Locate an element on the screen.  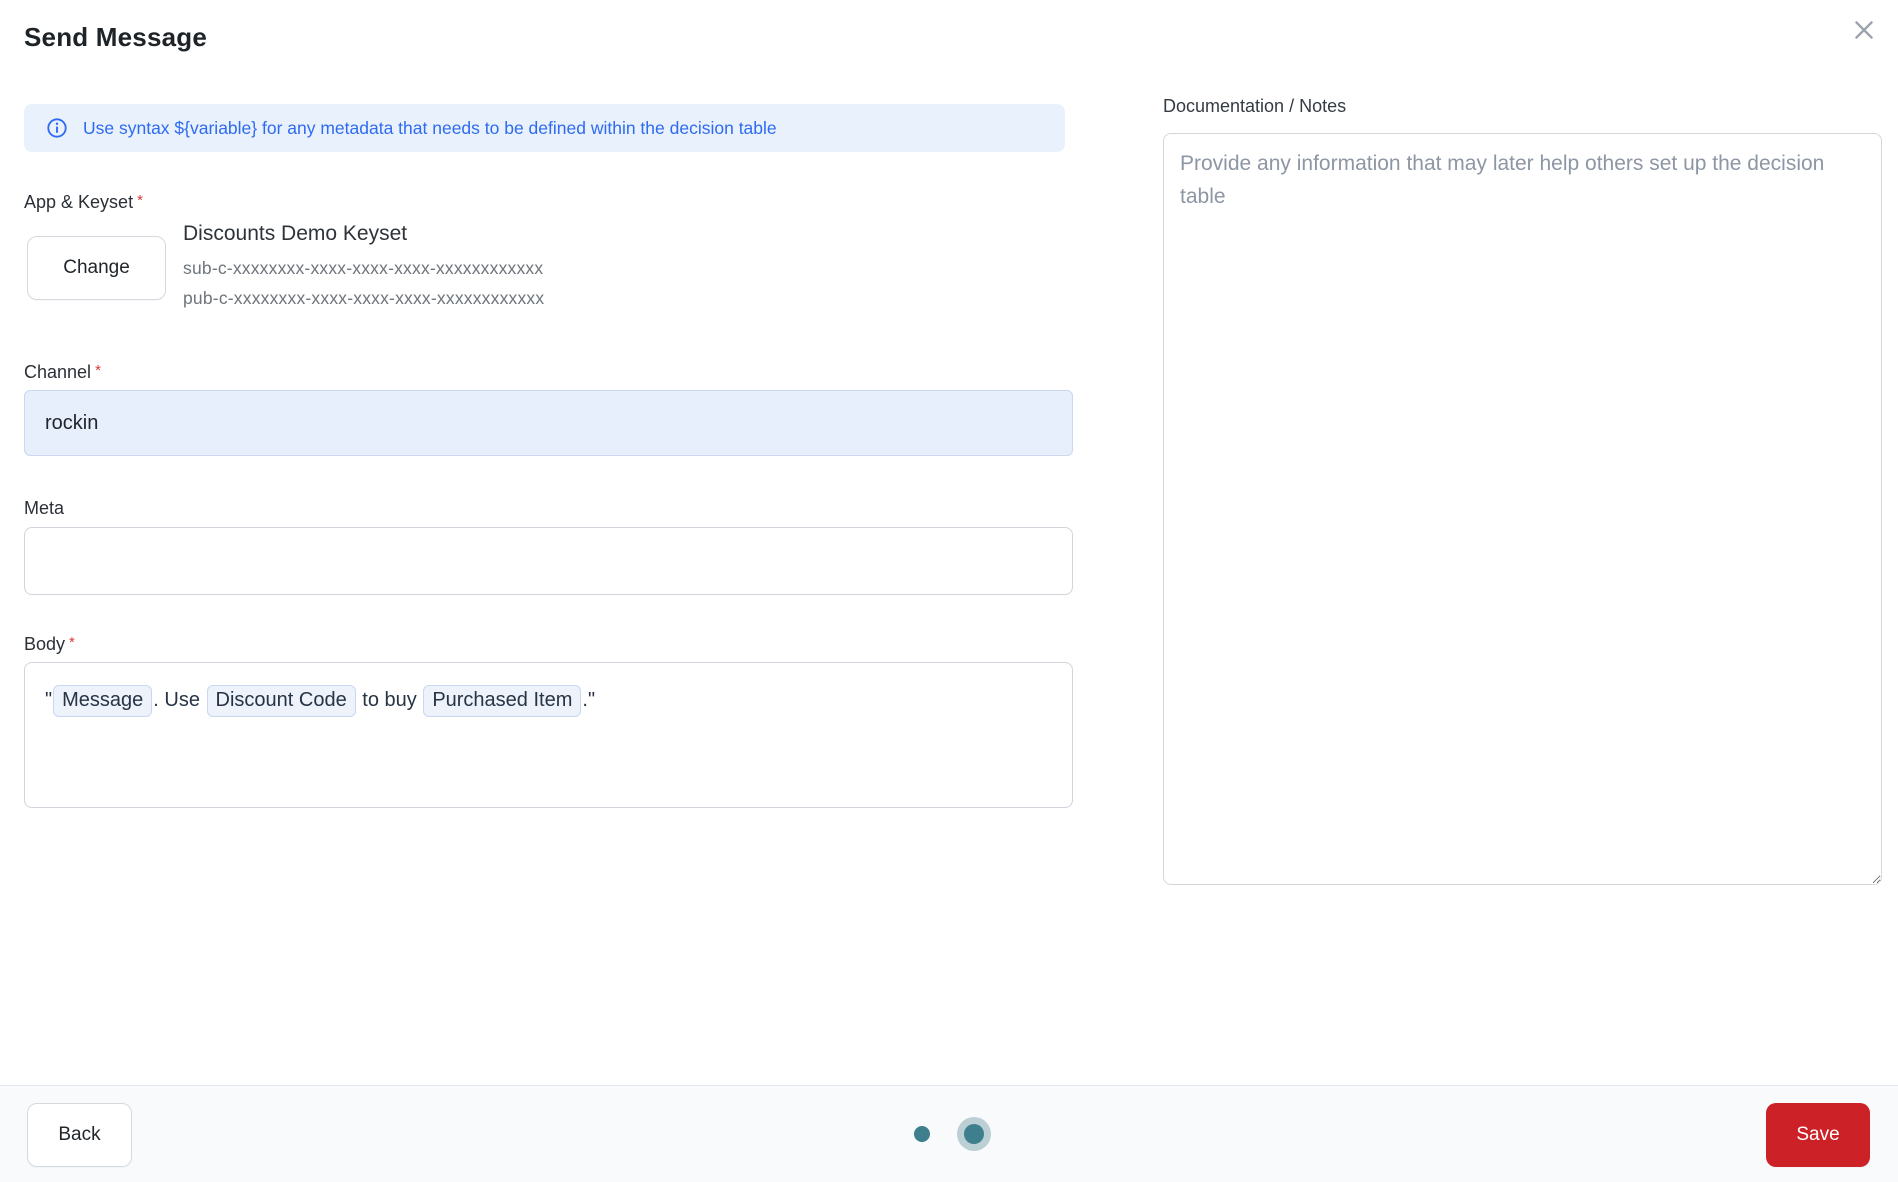
body-variable-chip: Purchased Item is located at coordinates (502, 701).